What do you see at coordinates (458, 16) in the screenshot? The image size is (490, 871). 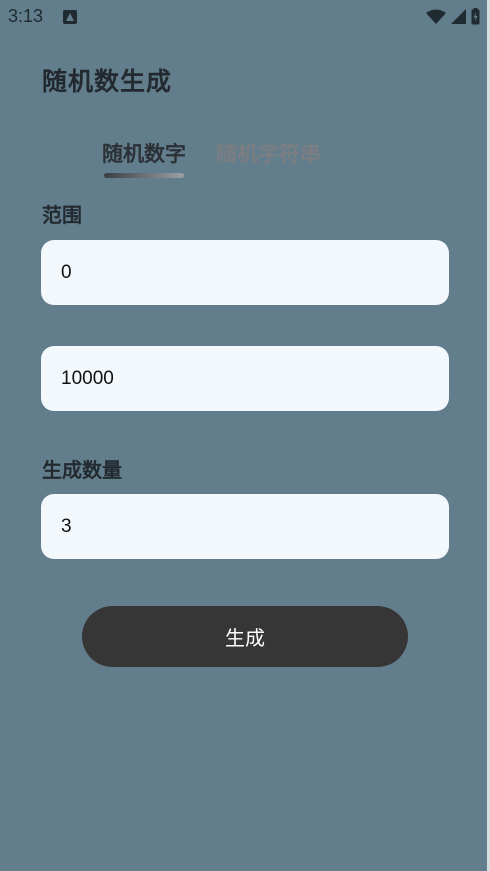 I see `cell-signal-icon` at bounding box center [458, 16].